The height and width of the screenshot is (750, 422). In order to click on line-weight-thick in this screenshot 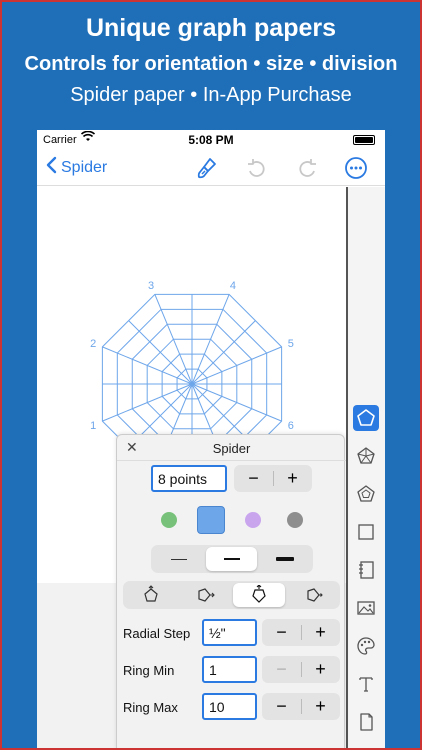, I will do `click(285, 559)`.